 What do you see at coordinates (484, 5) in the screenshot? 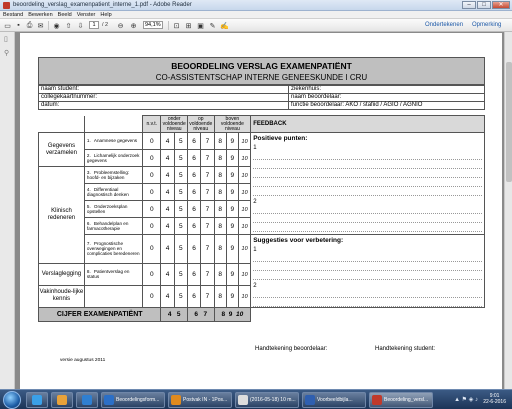
I see `maximize-button: □` at bounding box center [484, 5].